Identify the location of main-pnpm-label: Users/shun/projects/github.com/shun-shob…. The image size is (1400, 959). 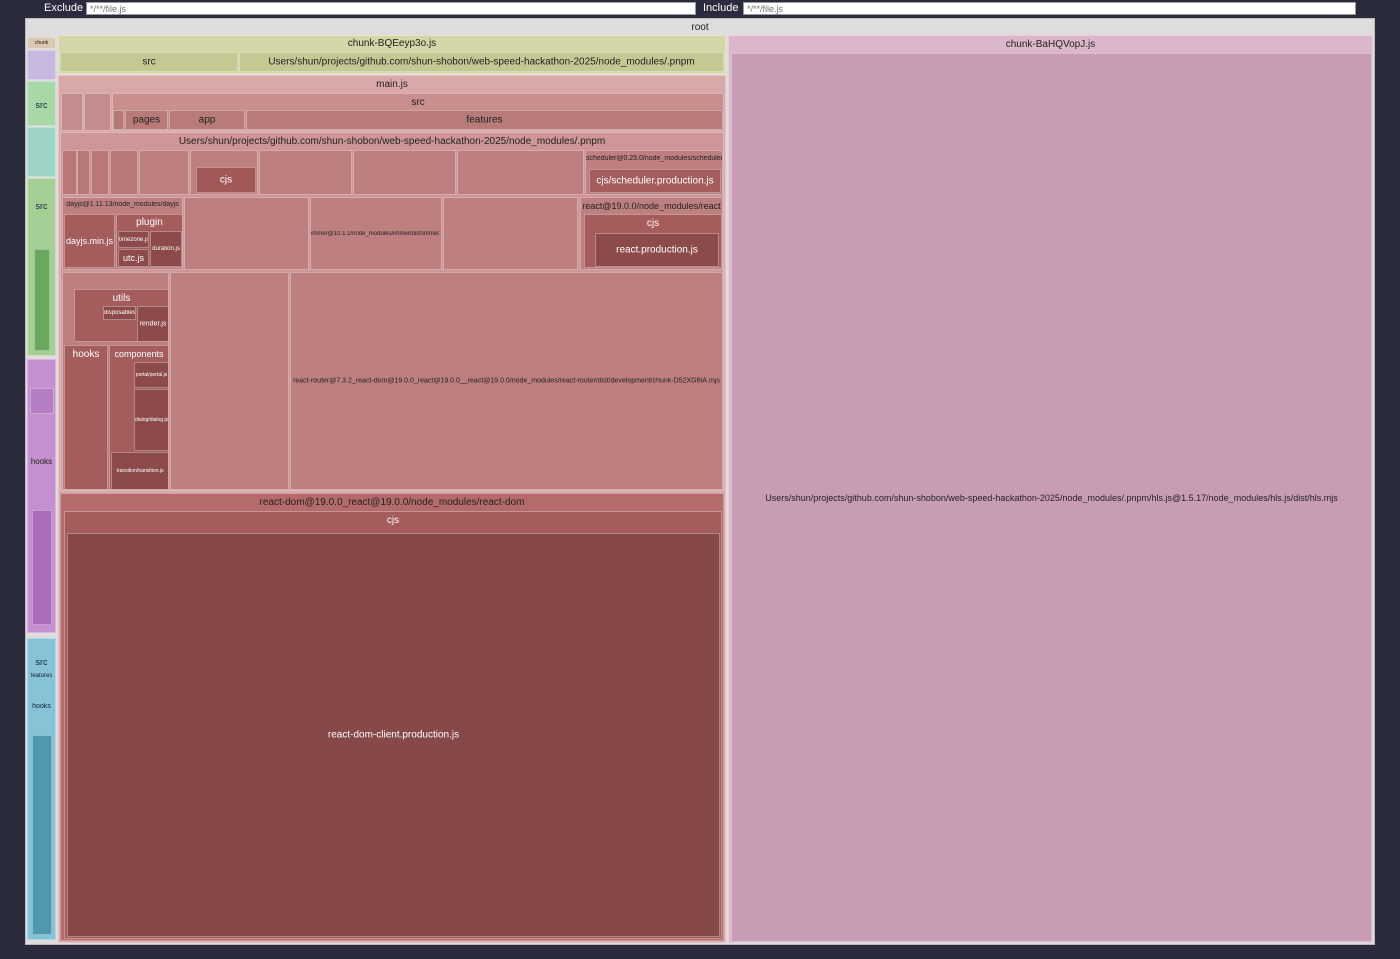
(392, 141).